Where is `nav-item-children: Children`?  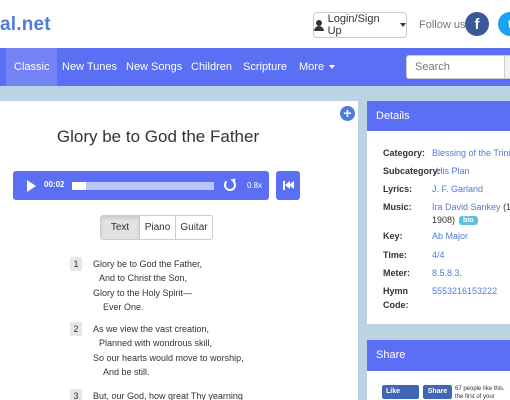
nav-item-children: Children is located at coordinates (211, 67).